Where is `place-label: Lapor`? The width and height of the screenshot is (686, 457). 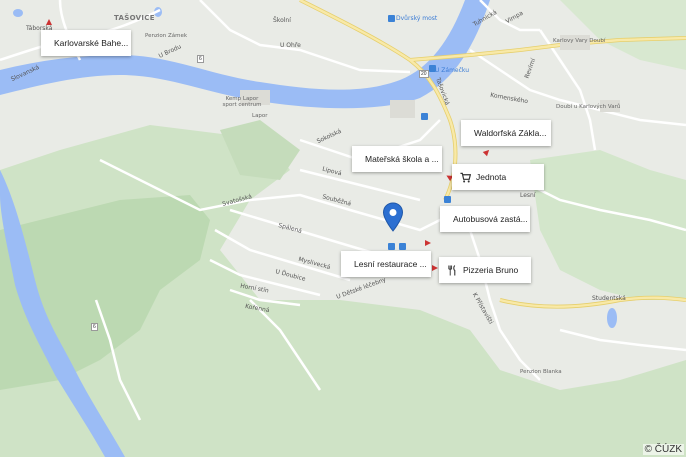
place-label: Lapor is located at coordinates (260, 116).